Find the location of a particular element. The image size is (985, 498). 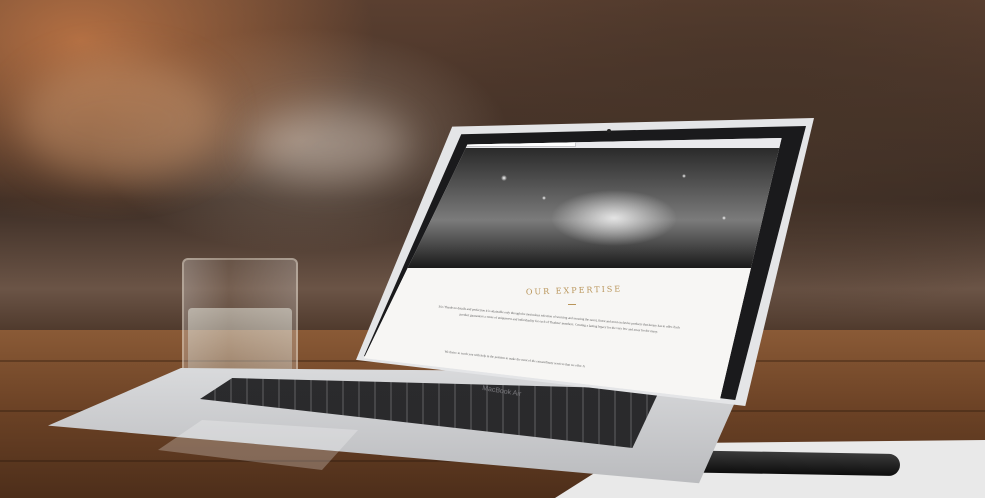

heading-divider is located at coordinates (572, 304).